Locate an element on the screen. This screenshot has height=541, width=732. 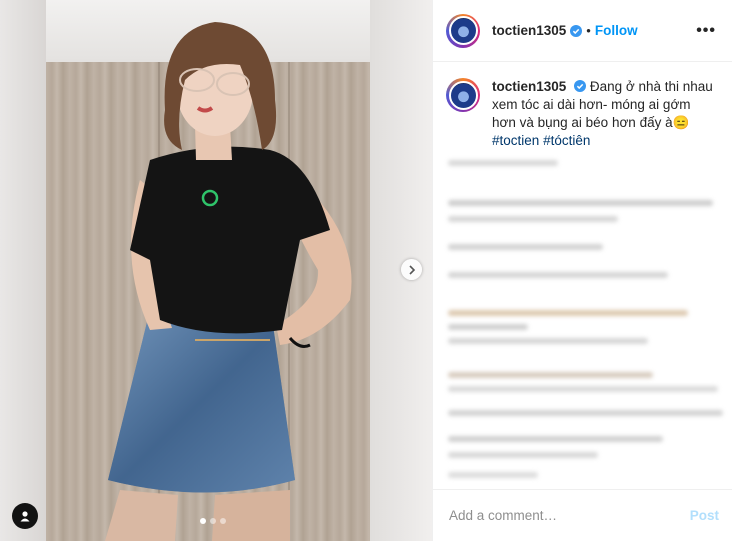
tagged-users-button is located at coordinates (25, 516).